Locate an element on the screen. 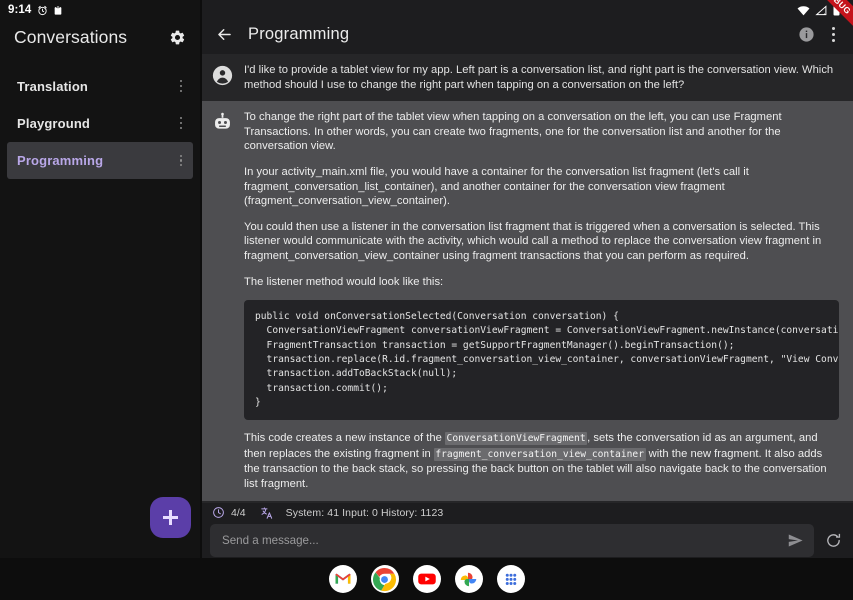  conversation-title: Playground is located at coordinates (54, 123).